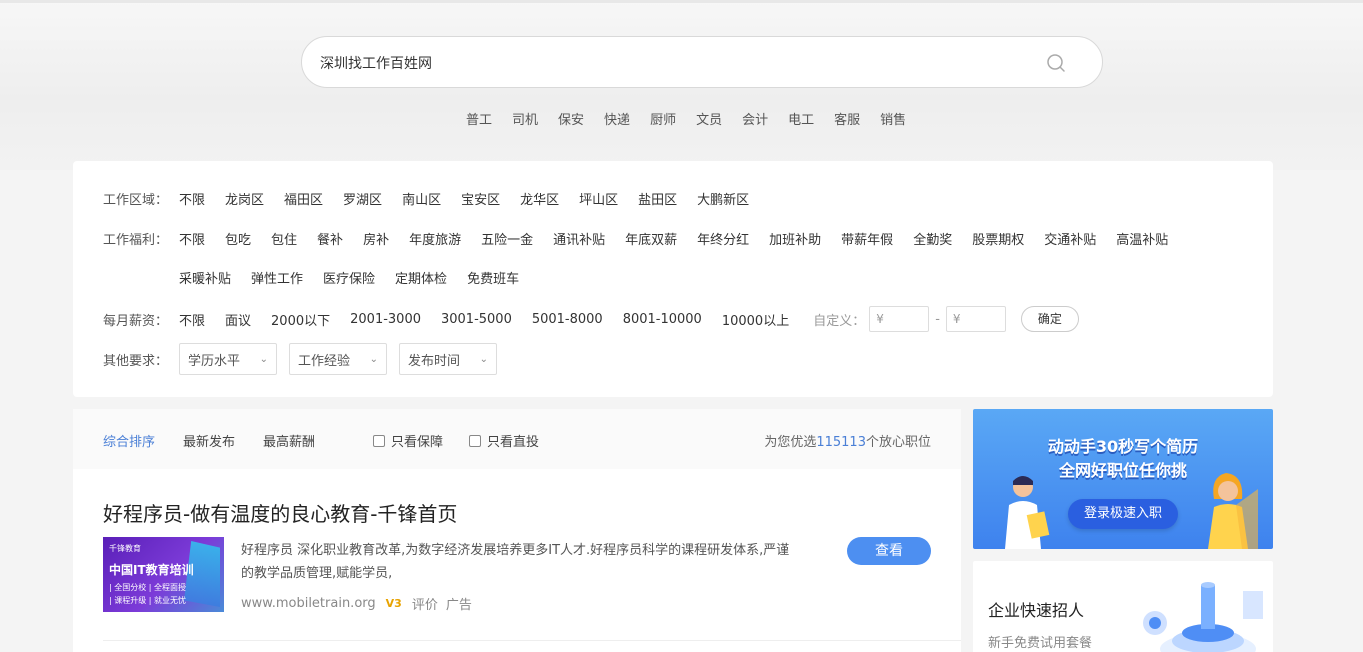 This screenshot has width=1363, height=652. What do you see at coordinates (479, 119) in the screenshot?
I see `hot-link: 普工` at bounding box center [479, 119].